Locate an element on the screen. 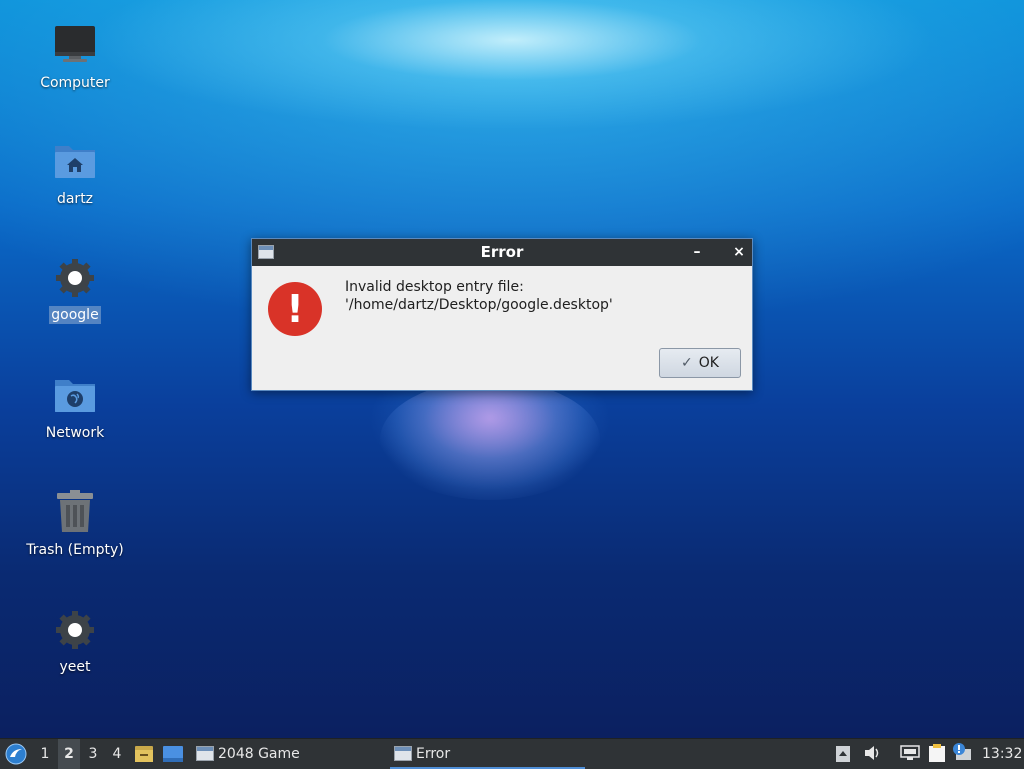 The width and height of the screenshot is (1024, 769). start-menu-button is located at coordinates (16, 754).